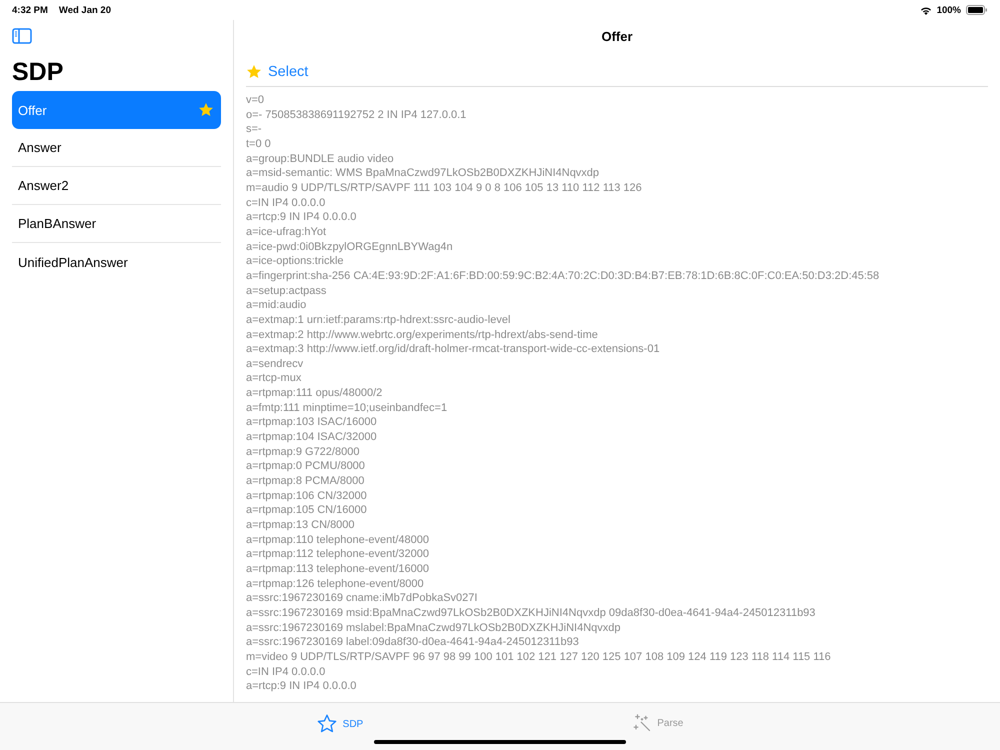 This screenshot has height=750, width=1000. Describe the element at coordinates (306, 481) in the screenshot. I see `sdp-line: a=rtpmap:8 PCMA/8000` at that location.